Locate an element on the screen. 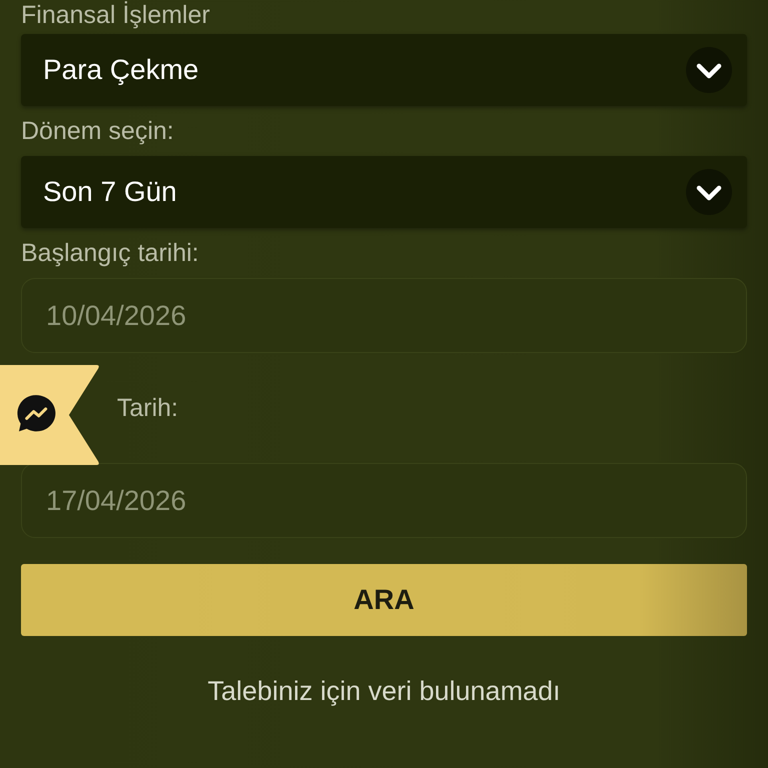 This screenshot has height=768, width=768. field-label: Başlangıç tarihi: is located at coordinates (110, 253).